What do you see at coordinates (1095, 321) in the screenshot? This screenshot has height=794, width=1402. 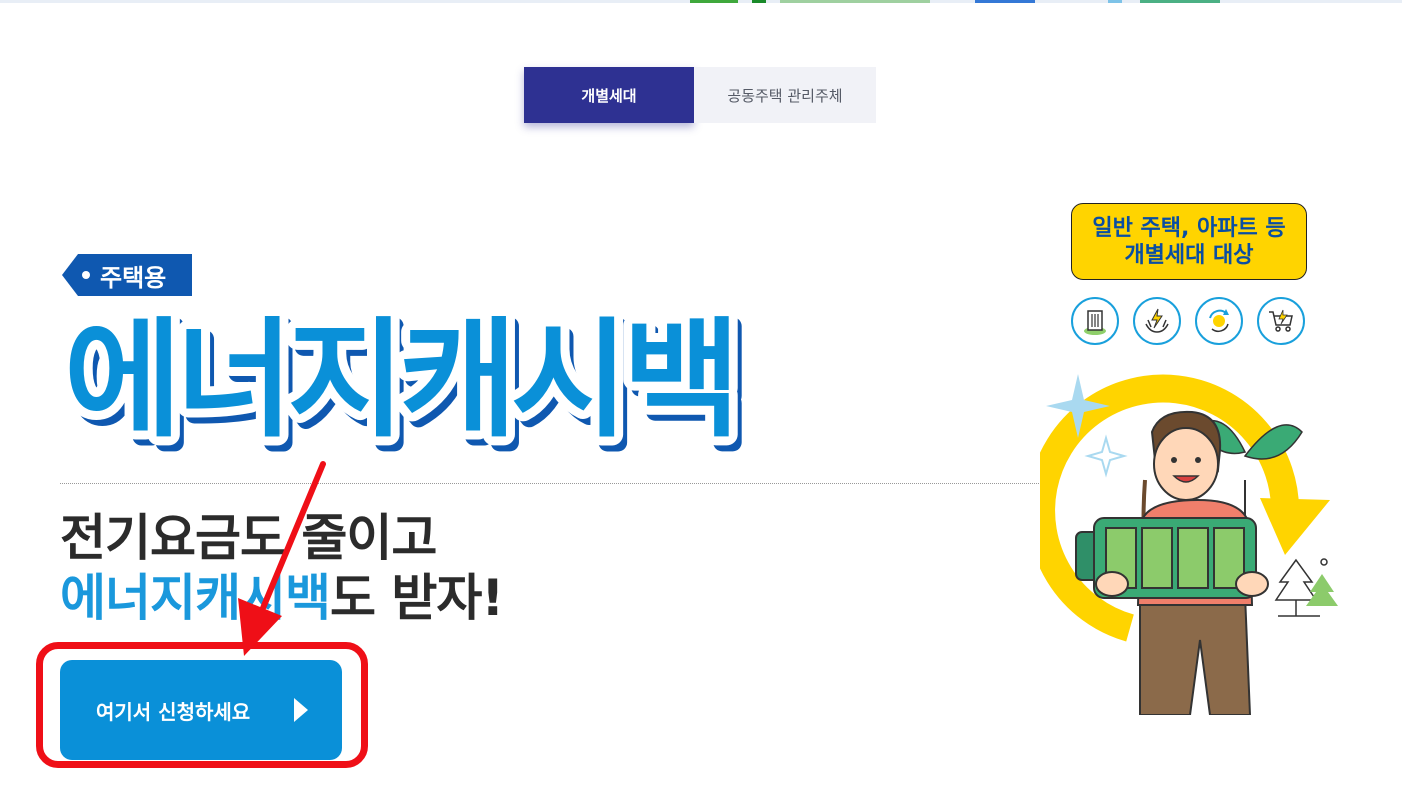 I see `building-icon` at bounding box center [1095, 321].